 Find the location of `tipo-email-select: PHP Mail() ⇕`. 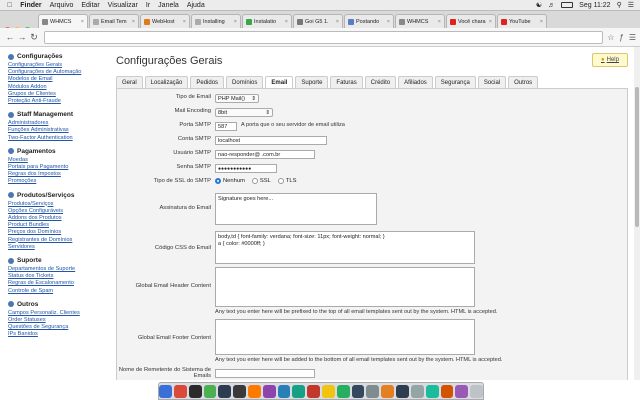

tipo-email-select: PHP Mail() ⇕ is located at coordinates (237, 98).